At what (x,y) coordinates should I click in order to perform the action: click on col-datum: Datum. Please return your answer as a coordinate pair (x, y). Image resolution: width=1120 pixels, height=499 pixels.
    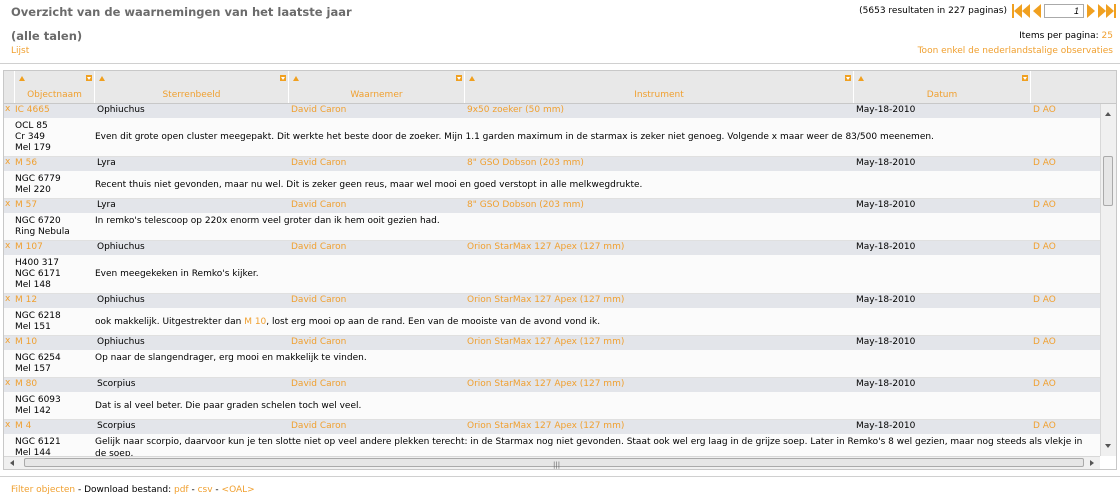
    Looking at the image, I should click on (942, 87).